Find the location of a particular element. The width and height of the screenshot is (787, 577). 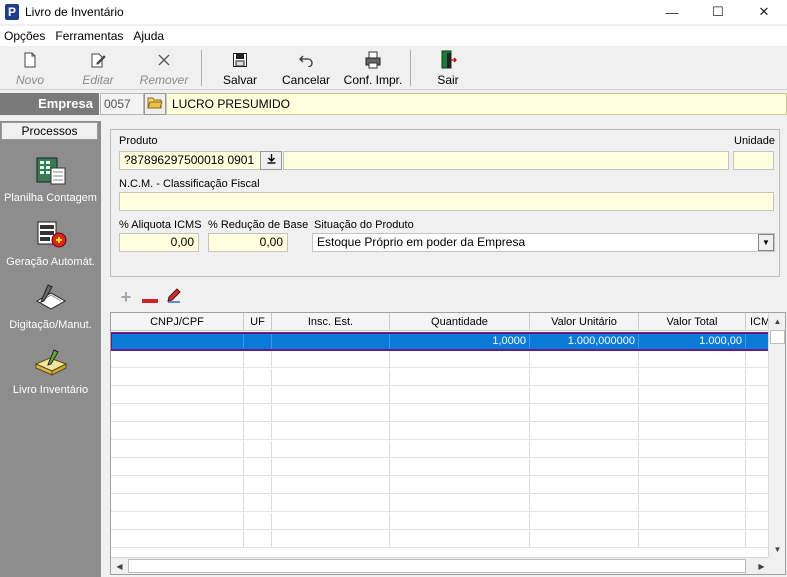

plus-icon: + is located at coordinates (126, 296).